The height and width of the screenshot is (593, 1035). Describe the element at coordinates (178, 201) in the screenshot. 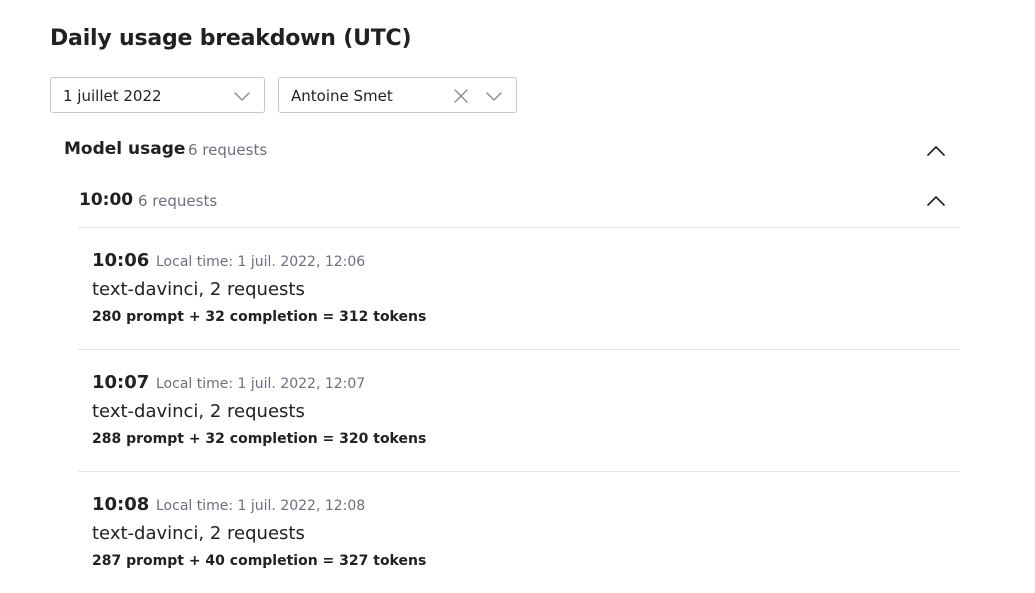

I see `hour-group-count: 6 requests` at that location.